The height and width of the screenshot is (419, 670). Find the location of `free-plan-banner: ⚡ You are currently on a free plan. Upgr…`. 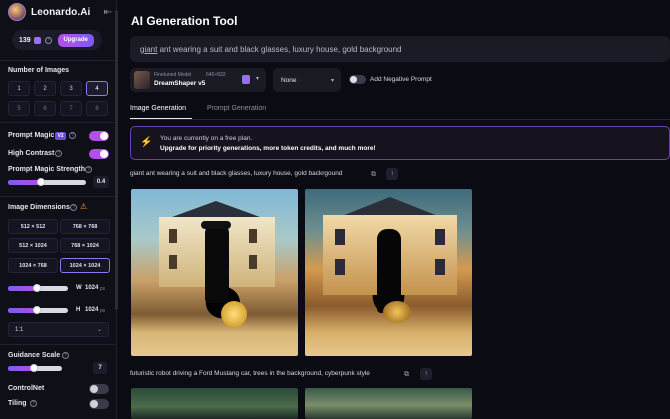

free-plan-banner: ⚡ You are currently on a free plan. Upgr… is located at coordinates (400, 143).